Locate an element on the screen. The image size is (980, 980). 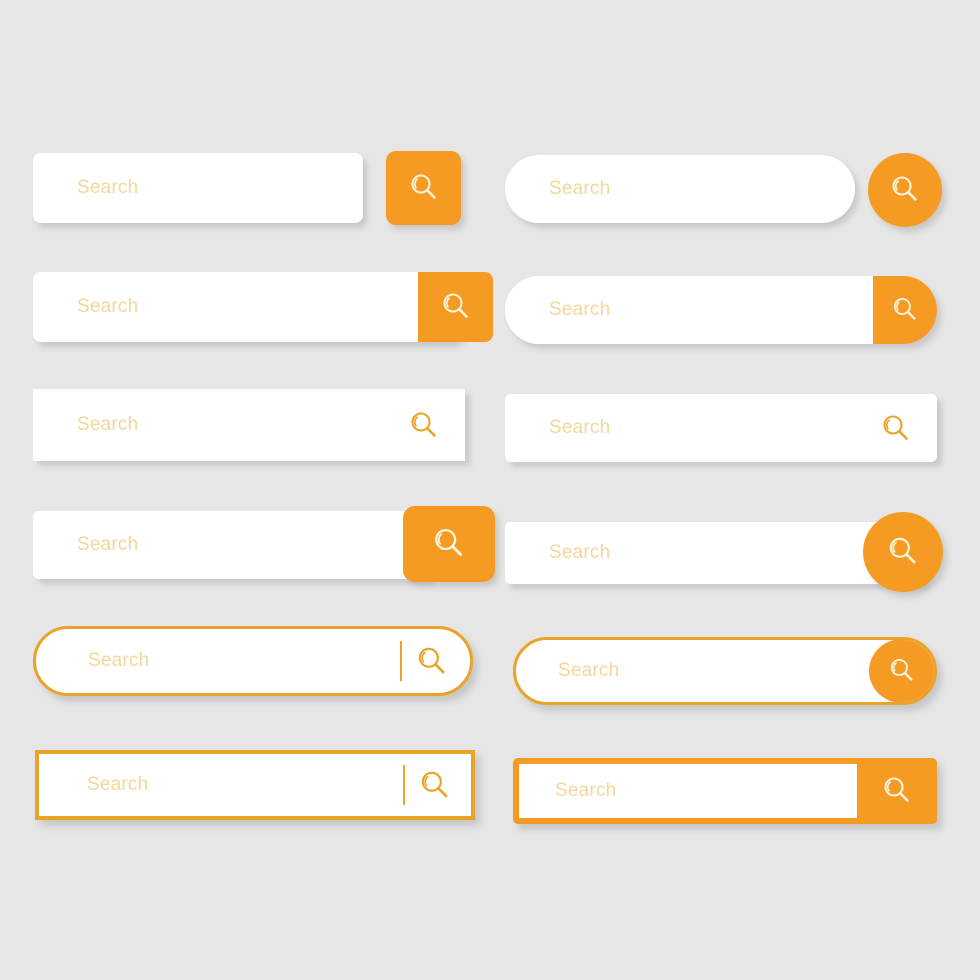
search-bar-9: Search is located at coordinates (253, 661).